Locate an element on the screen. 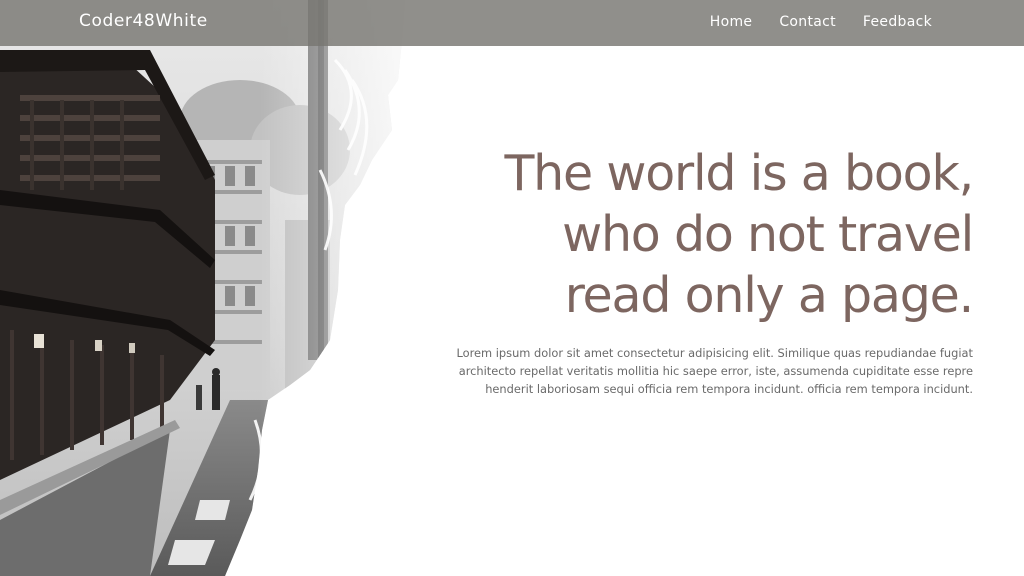 The height and width of the screenshot is (576, 1024). nav-link-contact: Contact is located at coordinates (807, 22).